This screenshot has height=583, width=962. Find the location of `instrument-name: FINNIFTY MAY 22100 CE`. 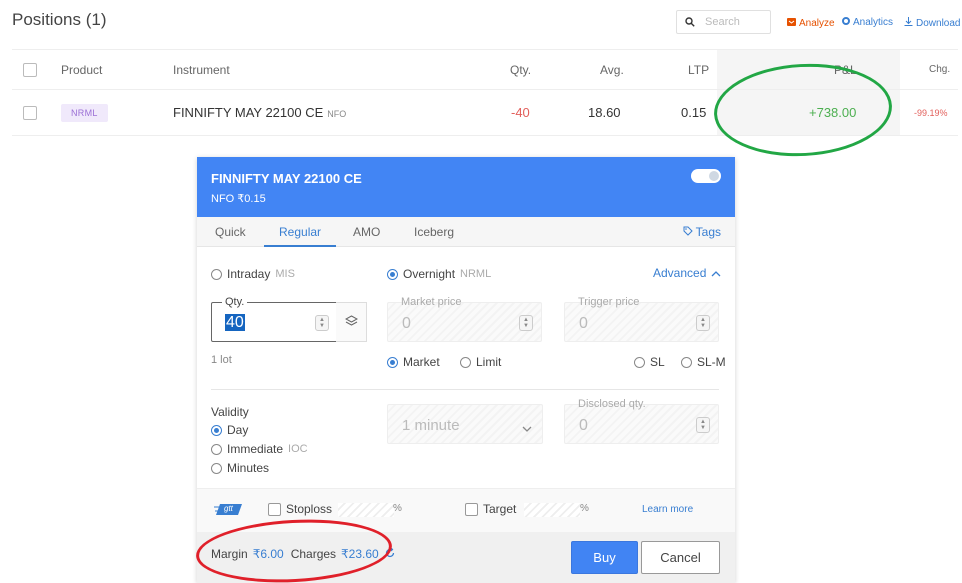

instrument-name: FINNIFTY MAY 22100 CE is located at coordinates (248, 112).